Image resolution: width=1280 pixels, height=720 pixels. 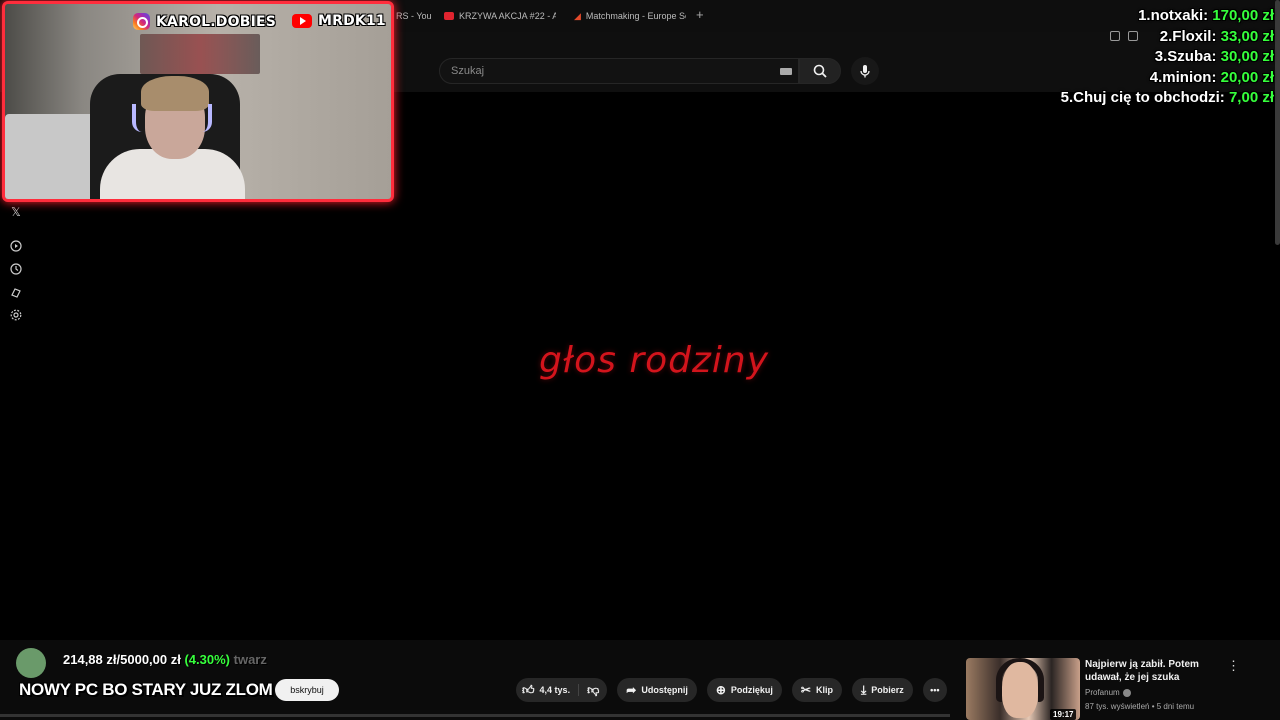 I want to click on play-circle-icon, so click(x=16, y=246).